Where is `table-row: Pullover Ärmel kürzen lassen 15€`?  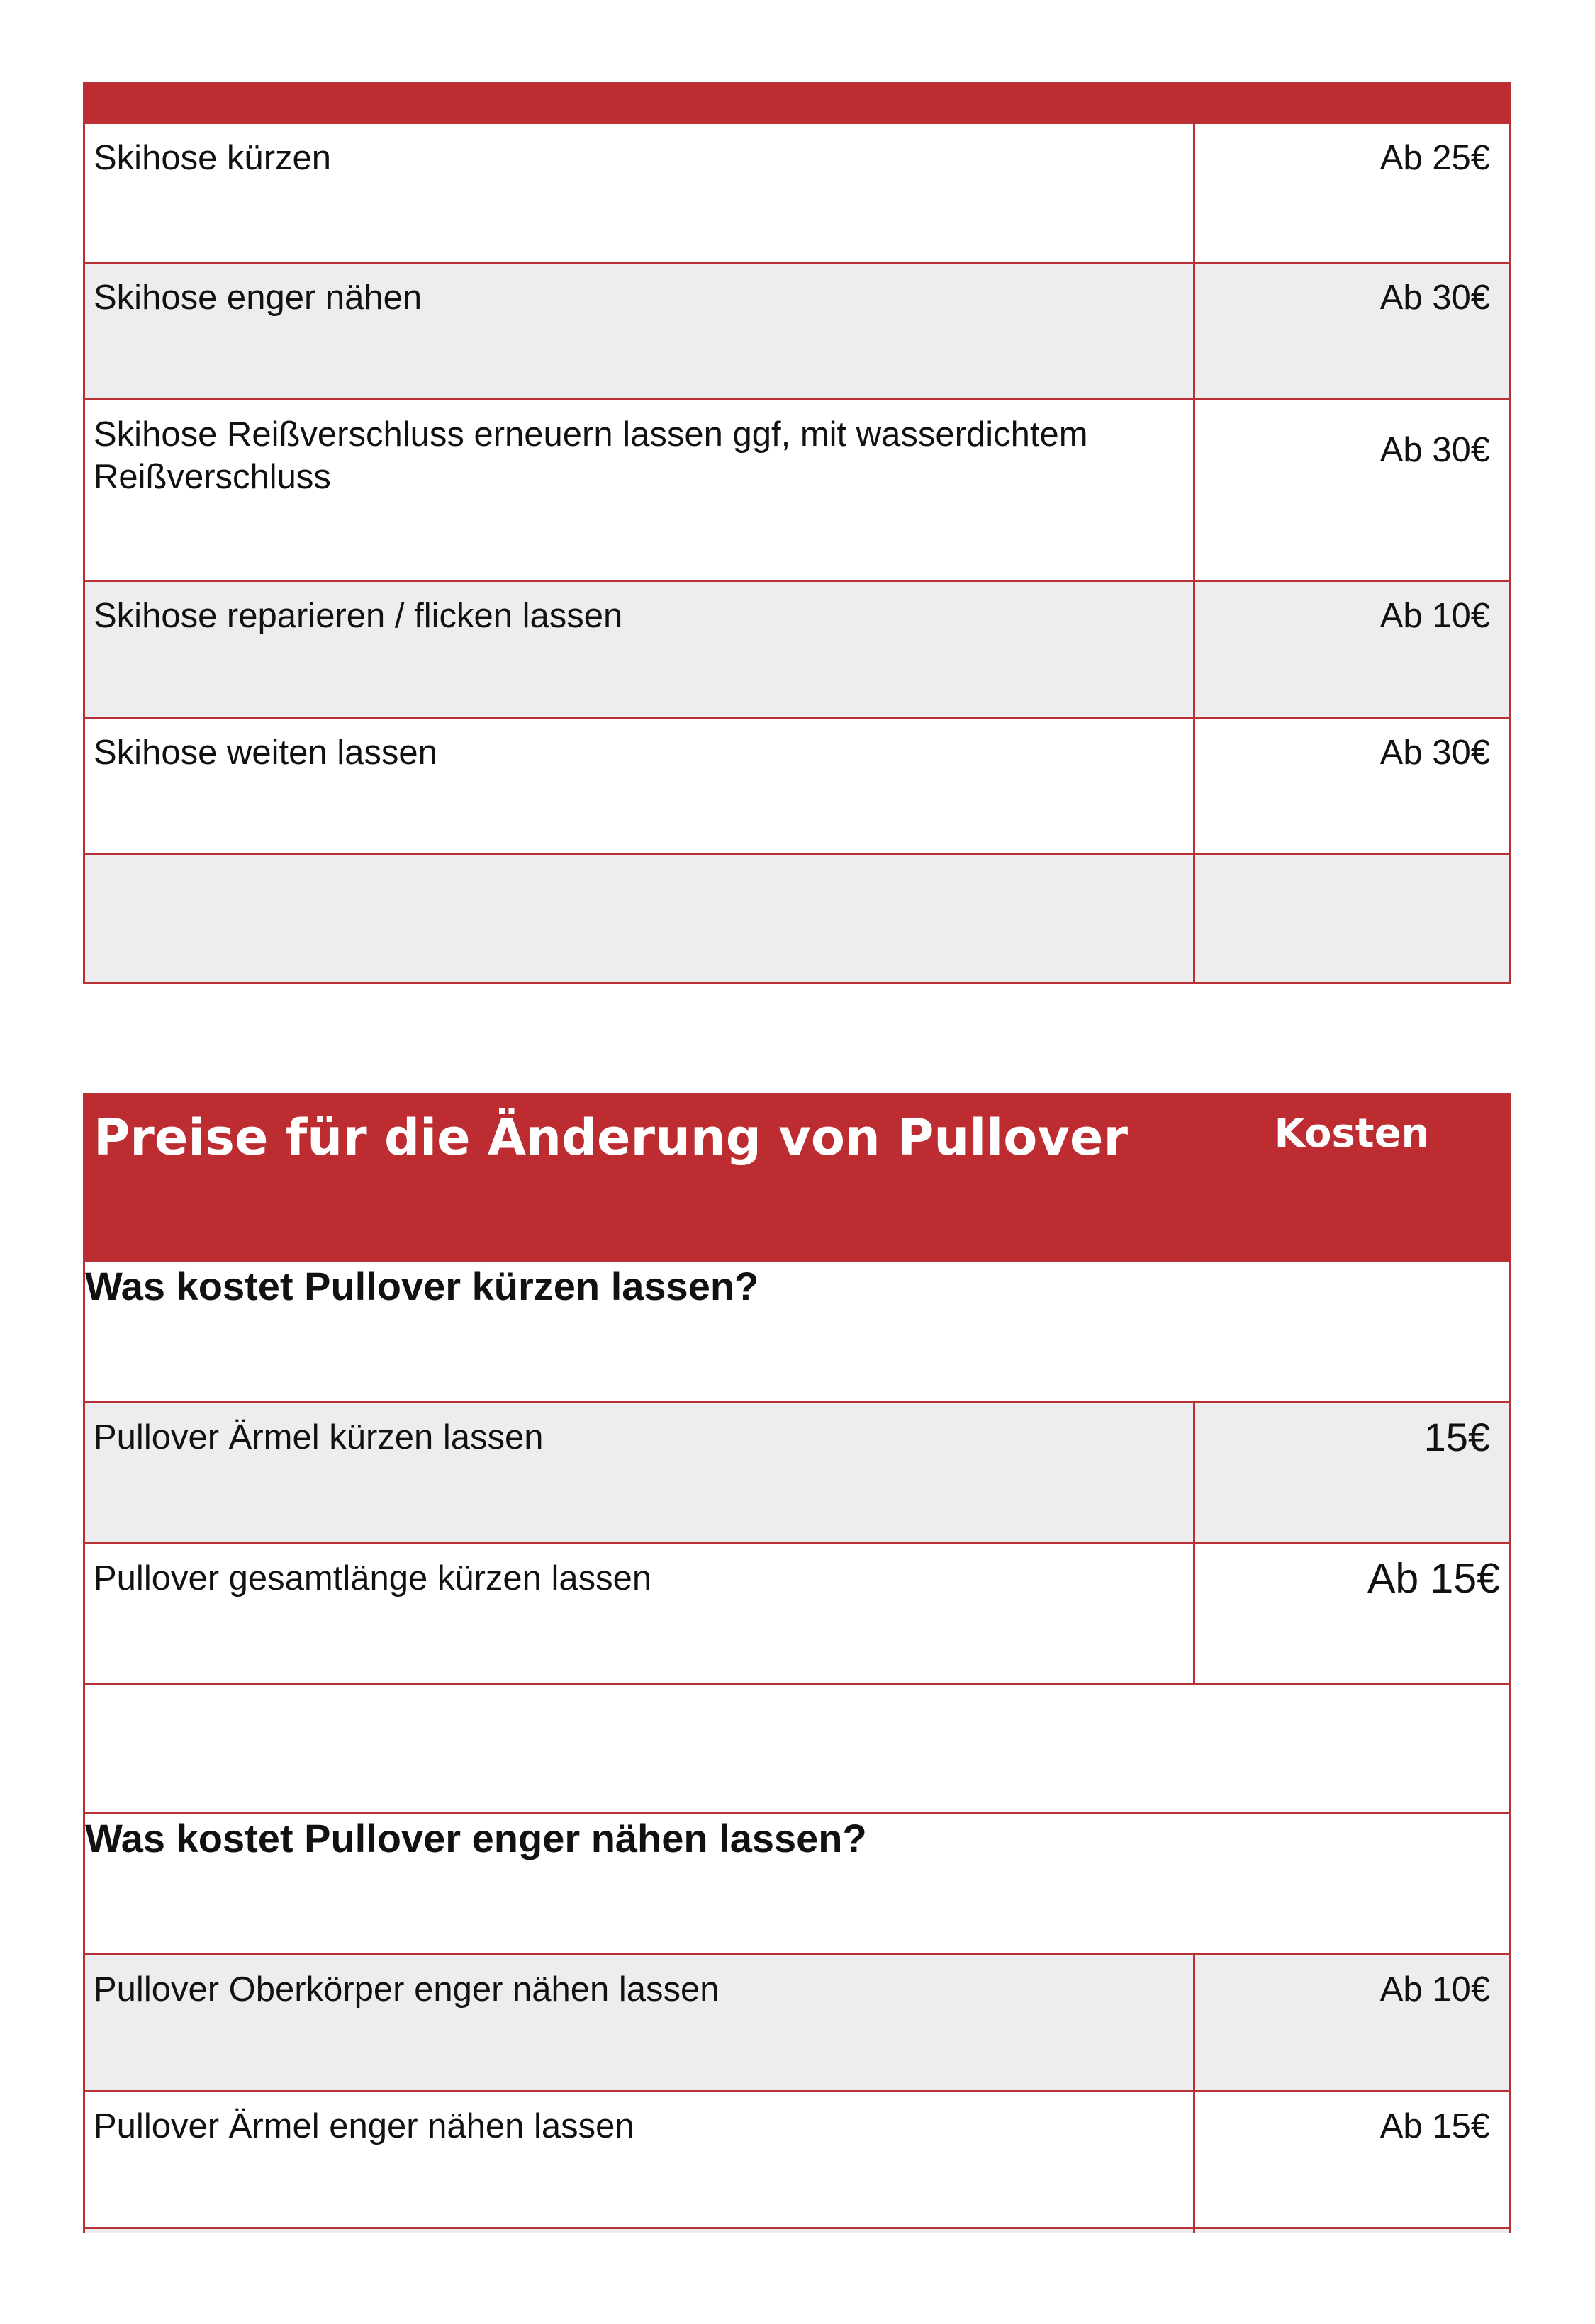 table-row: Pullover Ärmel kürzen lassen 15€ is located at coordinates (797, 1472).